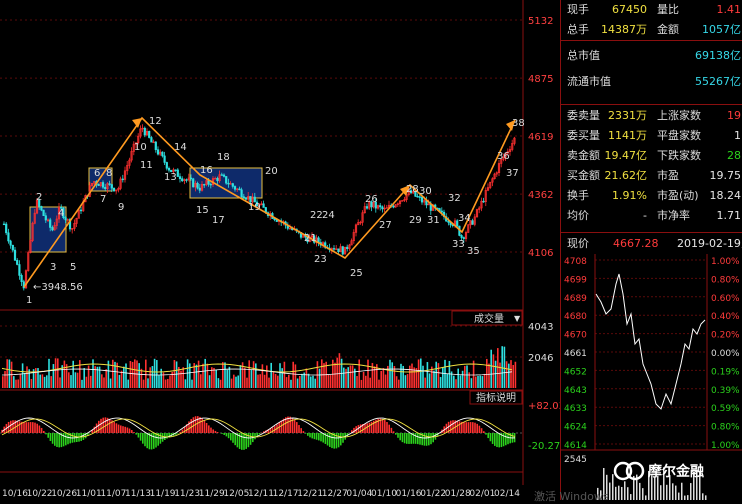 The image size is (742, 504). I want to click on quote-value: 1.41, so click(729, 9).